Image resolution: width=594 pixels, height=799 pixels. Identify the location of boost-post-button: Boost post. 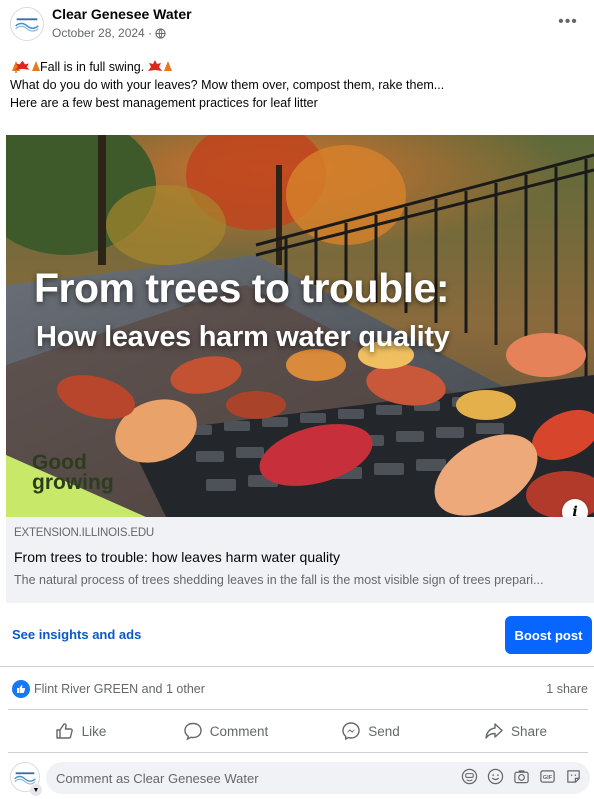
(548, 635).